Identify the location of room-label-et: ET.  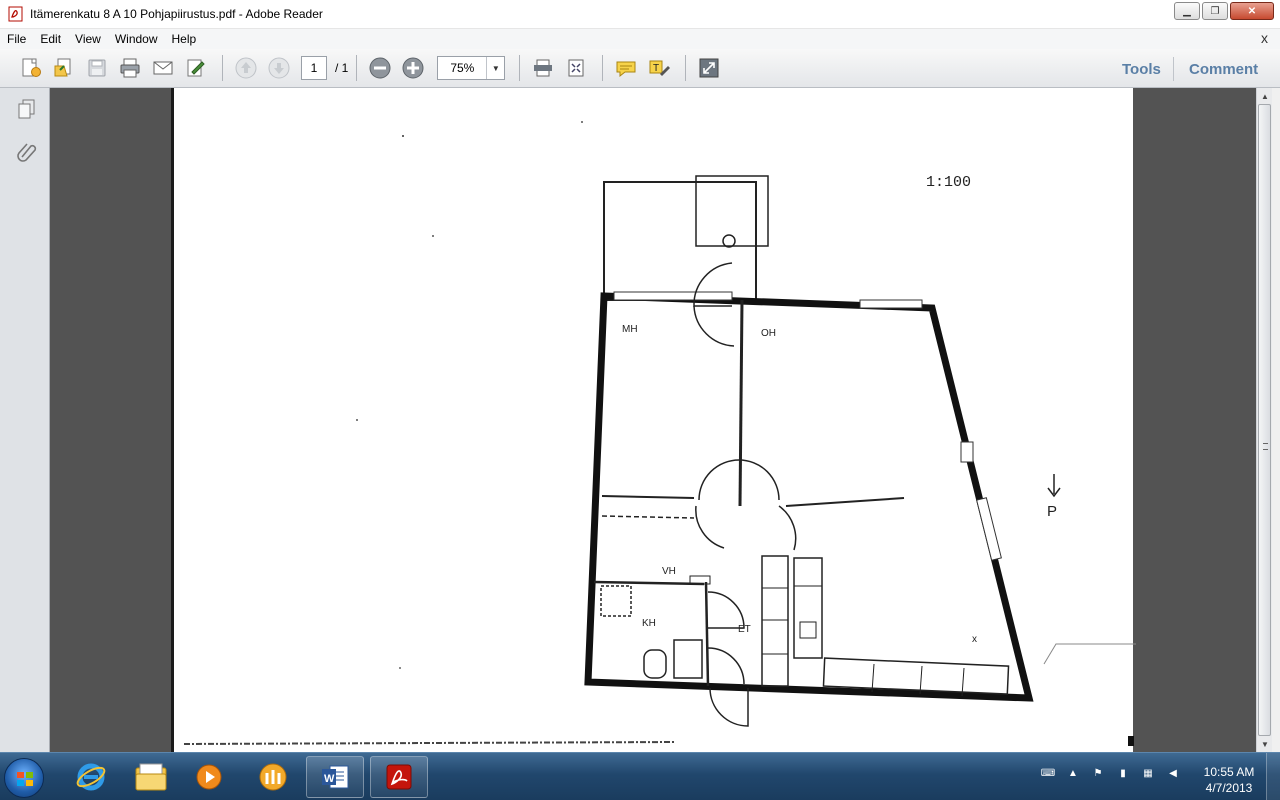
(744, 629).